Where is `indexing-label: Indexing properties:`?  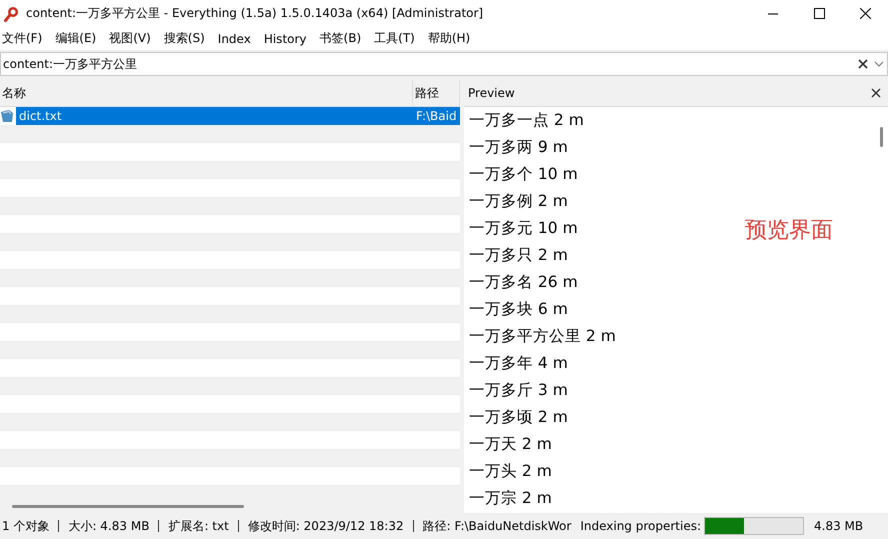
indexing-label: Indexing properties: is located at coordinates (641, 526).